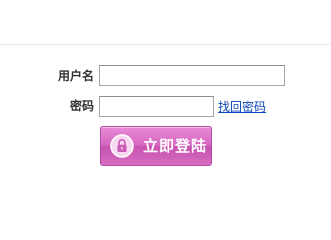 Image resolution: width=331 pixels, height=240 pixels. I want to click on login-button-label: 立即登陆, so click(175, 146).